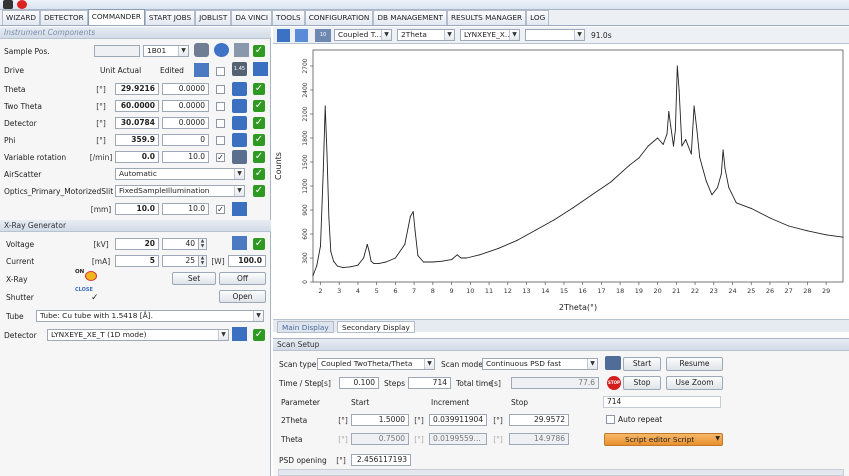  I want to click on tab-start-jobs: START JOBS, so click(170, 17).